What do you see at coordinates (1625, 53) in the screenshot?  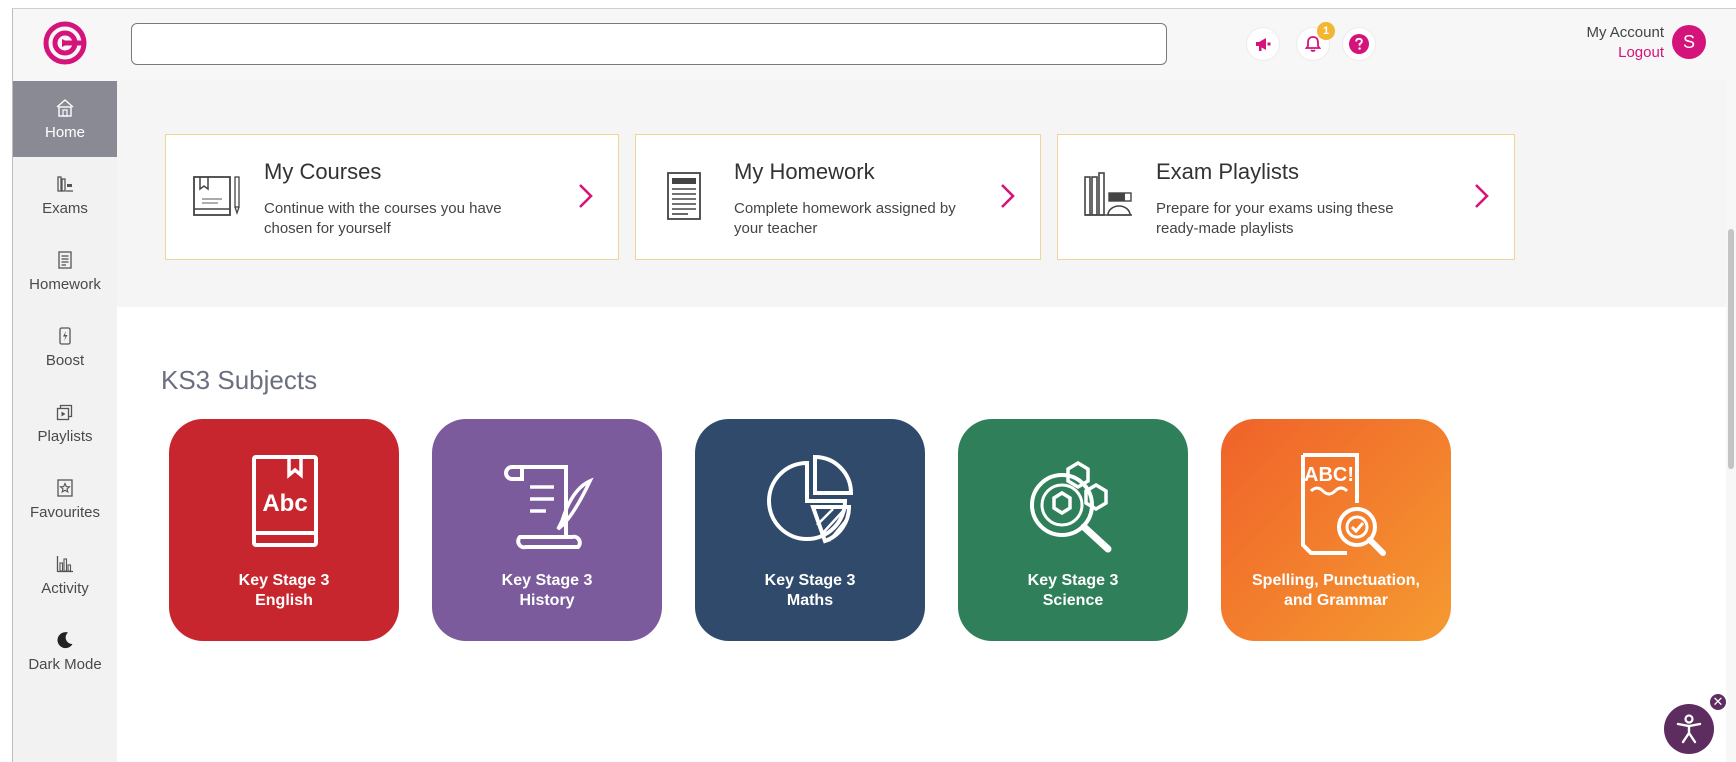 I see `logout-link: Logout` at bounding box center [1625, 53].